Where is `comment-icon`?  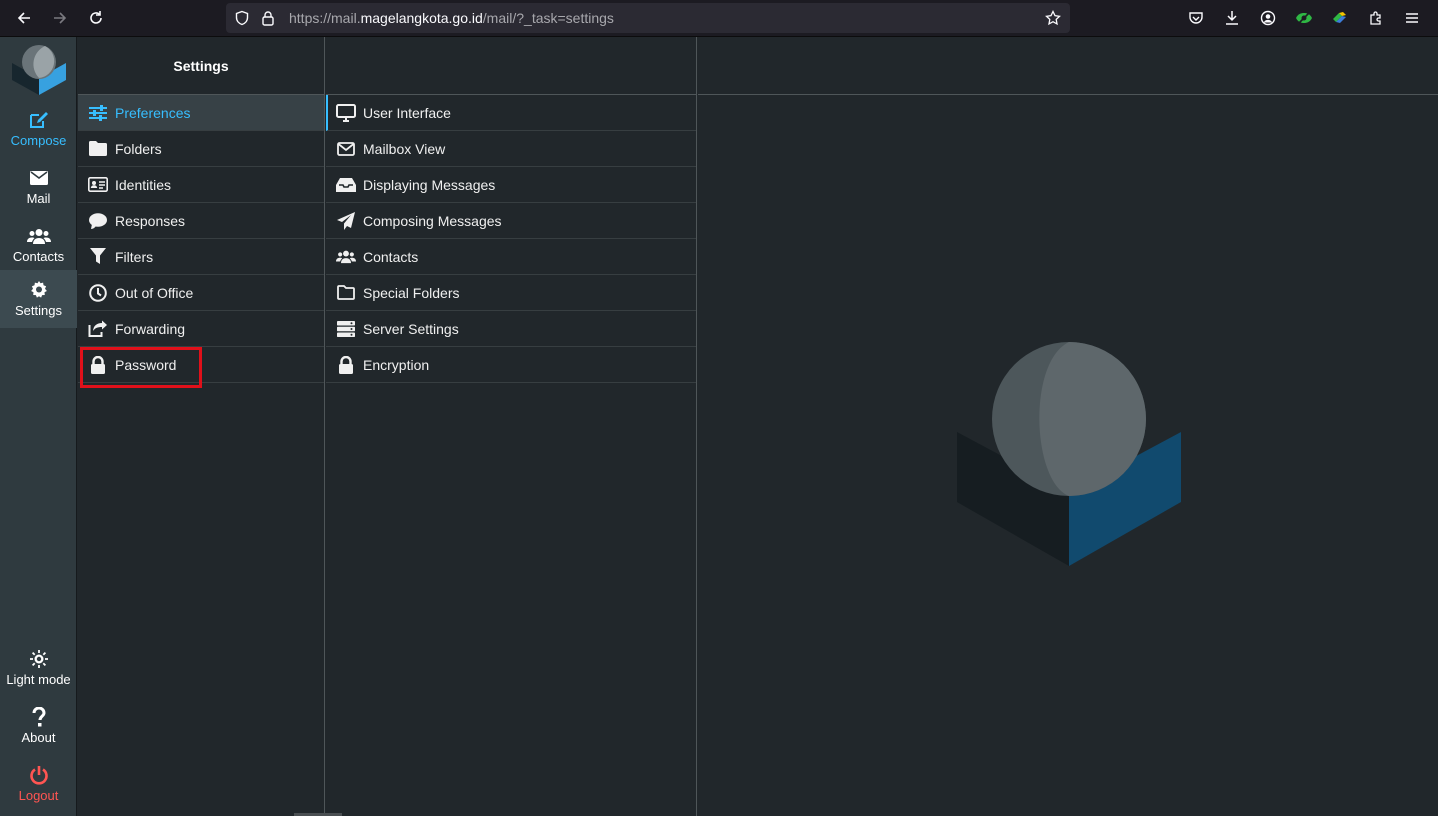
comment-icon is located at coordinates (98, 221).